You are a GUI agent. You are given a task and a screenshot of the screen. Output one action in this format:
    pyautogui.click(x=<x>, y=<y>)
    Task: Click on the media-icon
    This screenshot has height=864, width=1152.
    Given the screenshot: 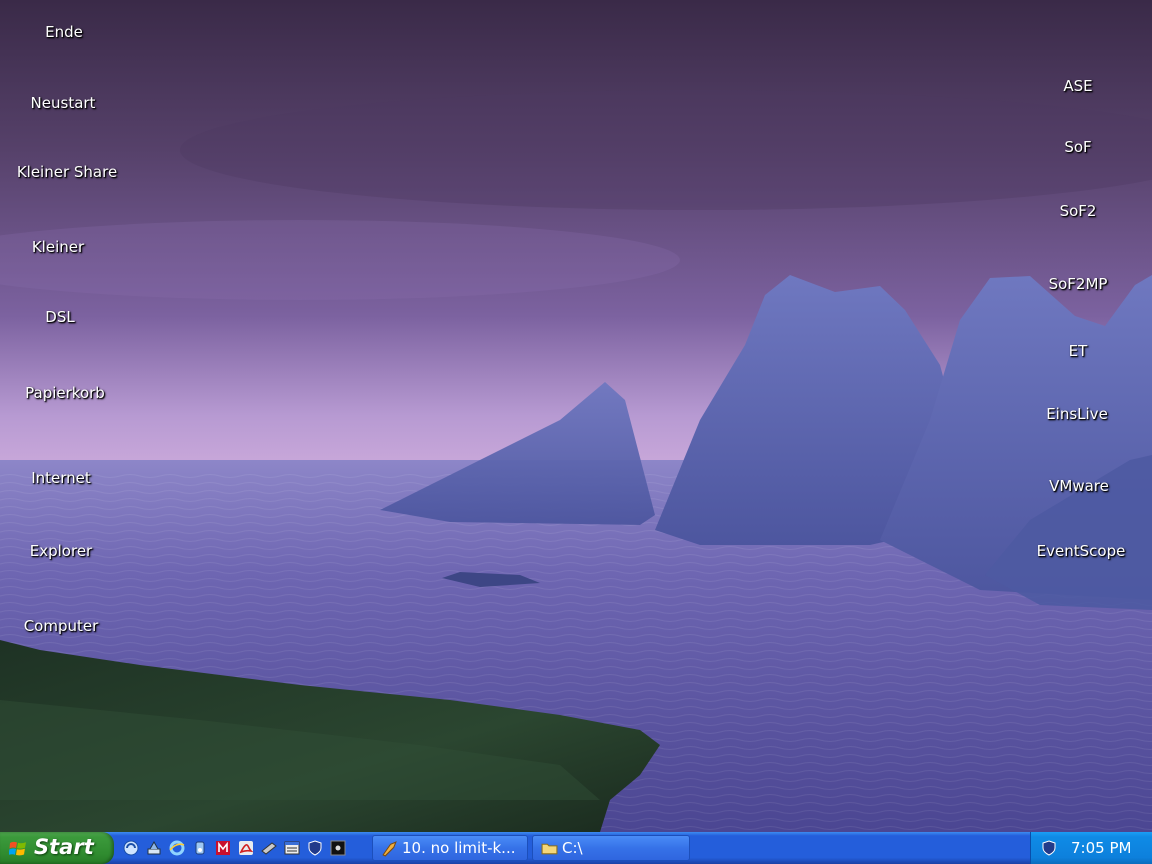 What is the action you would take?
    pyautogui.click(x=200, y=848)
    